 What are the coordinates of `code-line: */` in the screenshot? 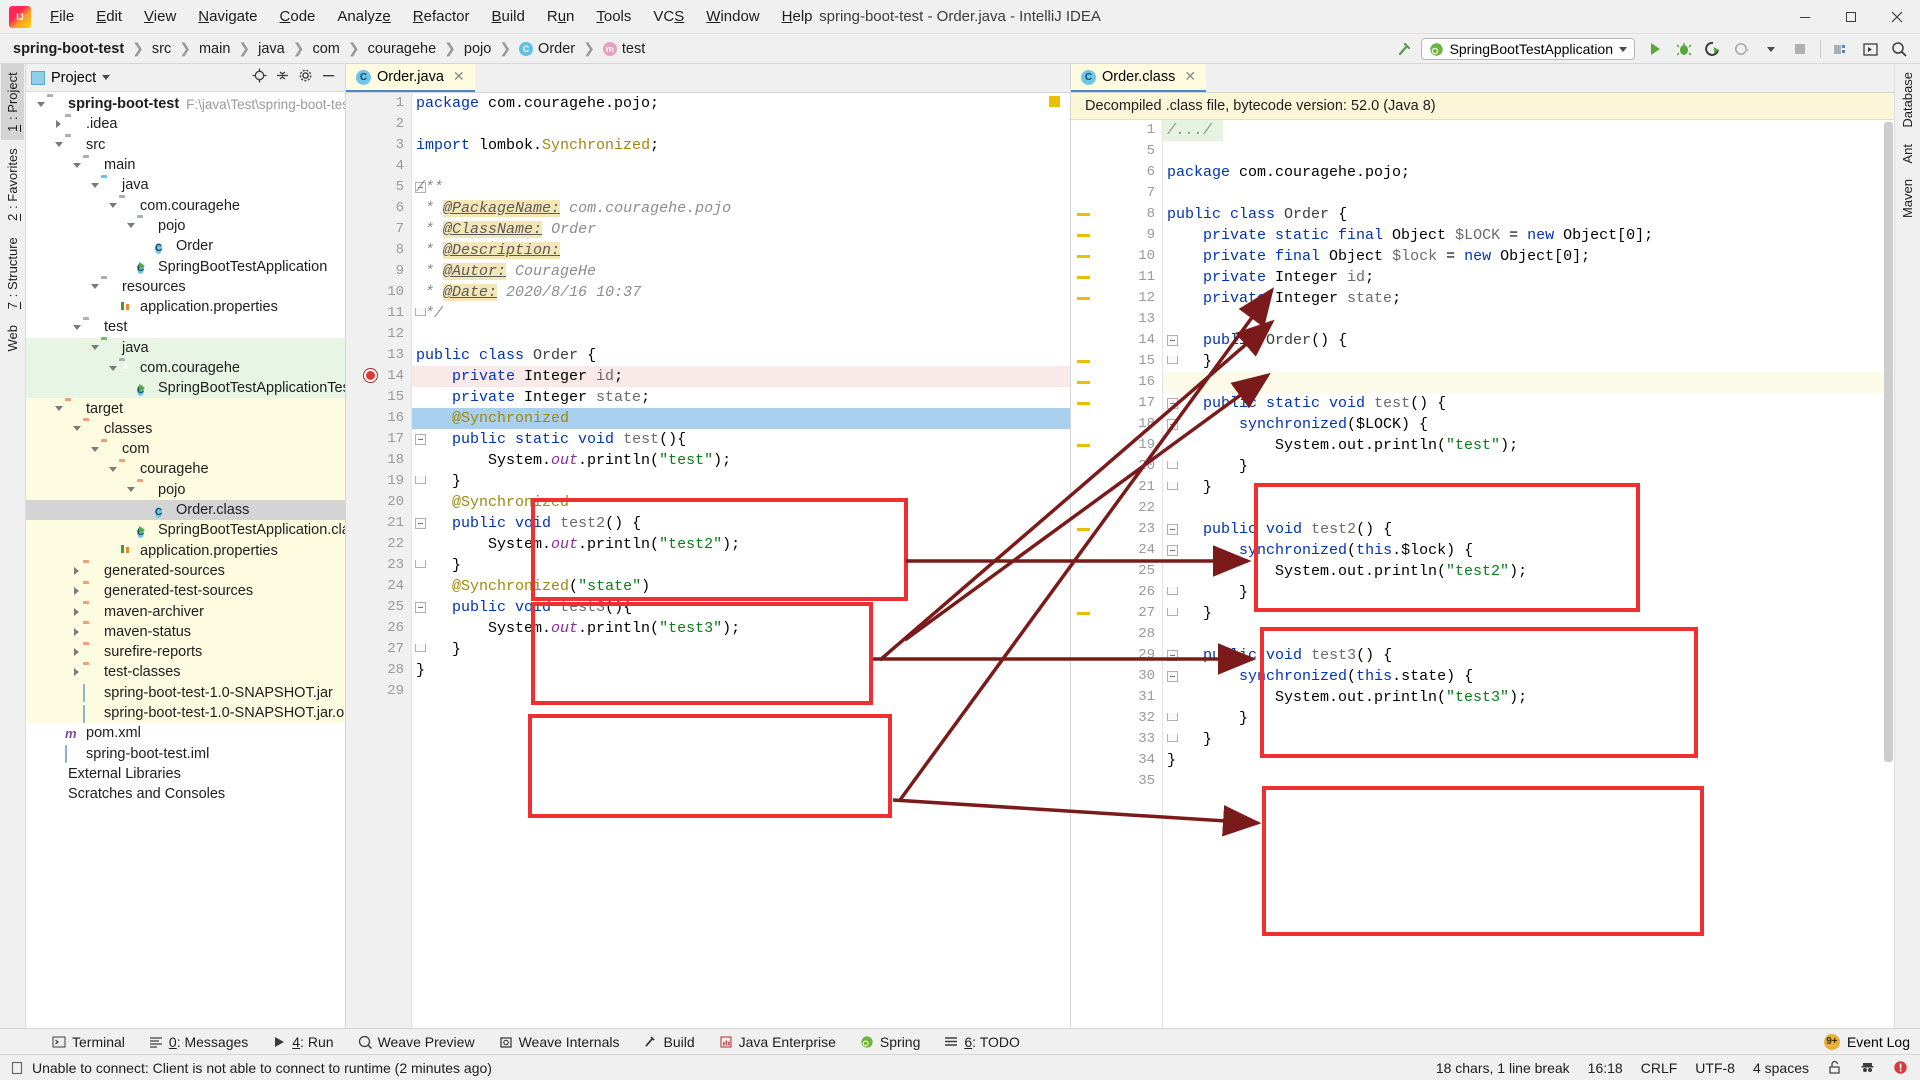 It's located at (741, 313).